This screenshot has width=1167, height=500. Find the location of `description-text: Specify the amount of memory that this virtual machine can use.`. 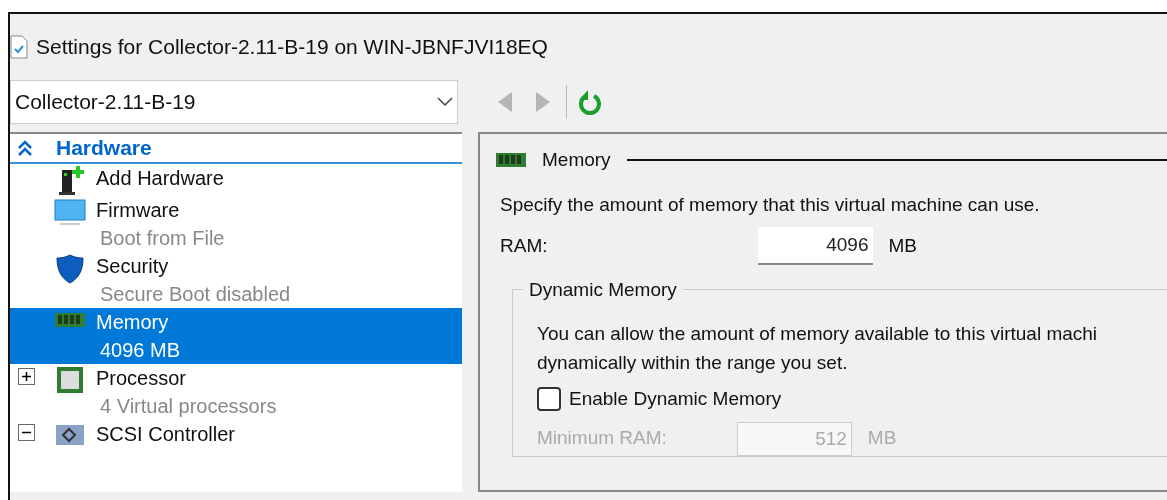

description-text: Specify the amount of memory that this virtual machine can use. is located at coordinates (770, 204).